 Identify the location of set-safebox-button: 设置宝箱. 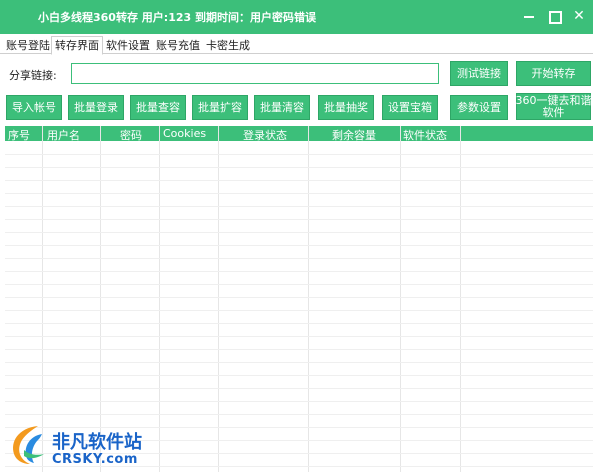
(410, 107).